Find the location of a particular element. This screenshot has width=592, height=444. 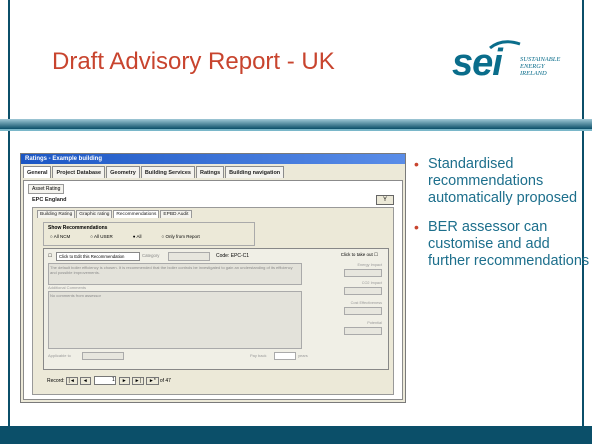

sei-logo: sei SUSTAINABLE ENERGY IRELAND is located at coordinates (512, 63).